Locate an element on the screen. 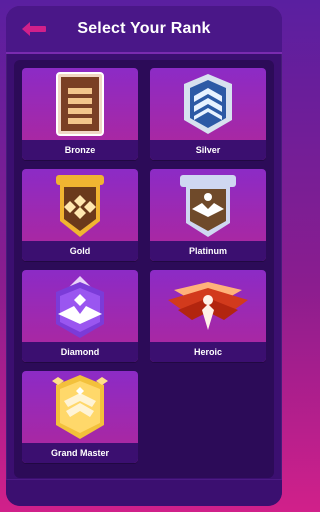 This screenshot has width=320, height=512. rank-label: Bronze is located at coordinates (80, 150).